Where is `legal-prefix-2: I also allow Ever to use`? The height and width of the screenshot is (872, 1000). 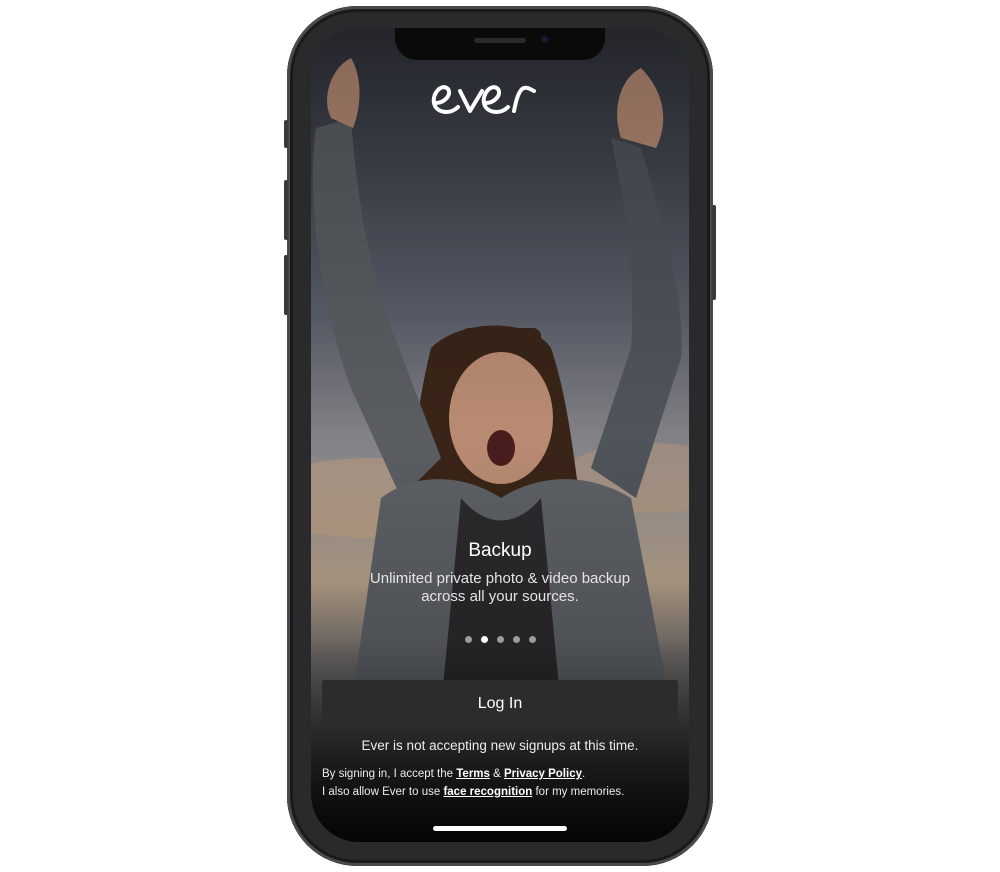 legal-prefix-2: I also allow Ever to use is located at coordinates (383, 792).